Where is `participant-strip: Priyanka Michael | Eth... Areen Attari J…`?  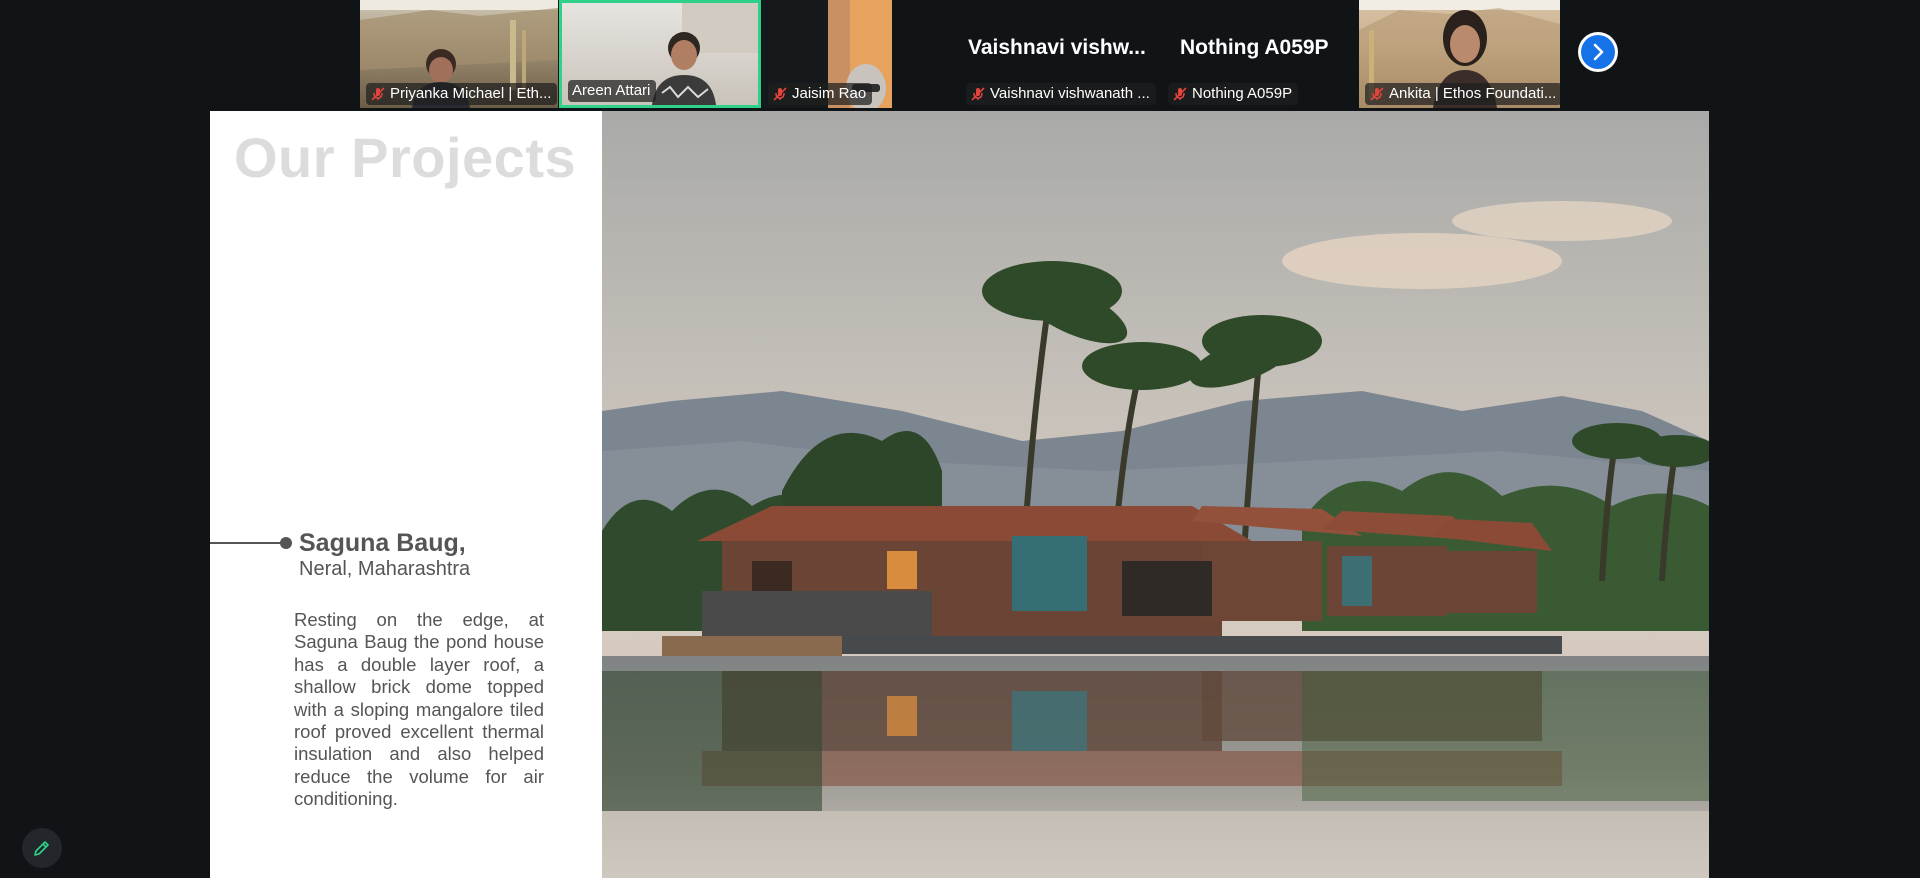
participant-strip: Priyanka Michael | Eth... Areen Attari J… is located at coordinates (960, 55).